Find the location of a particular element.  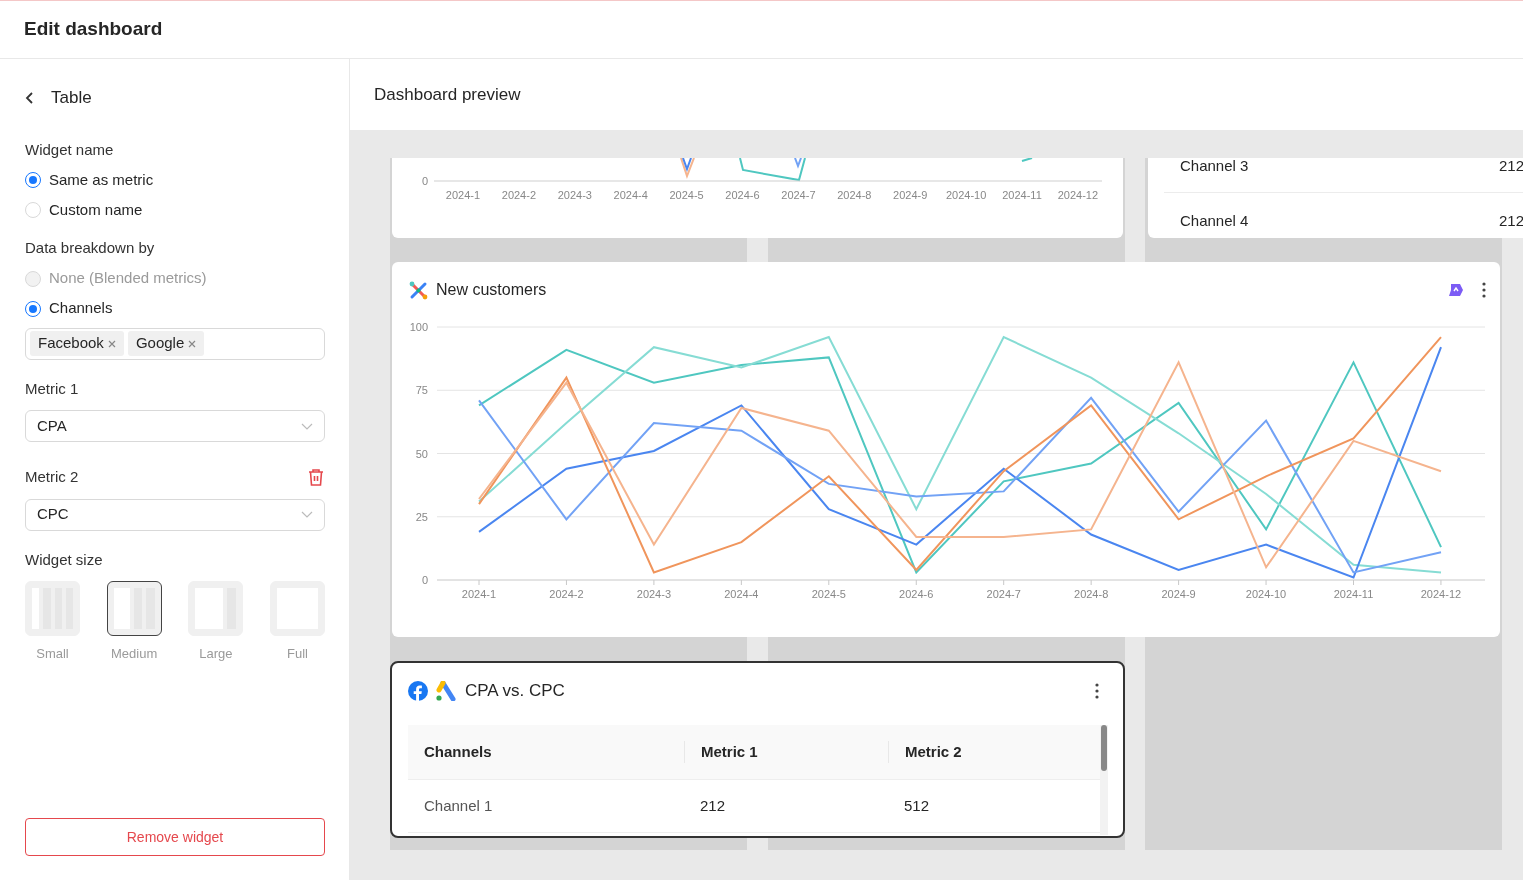

table-cell-text: Channel 1 is located at coordinates (458, 805).